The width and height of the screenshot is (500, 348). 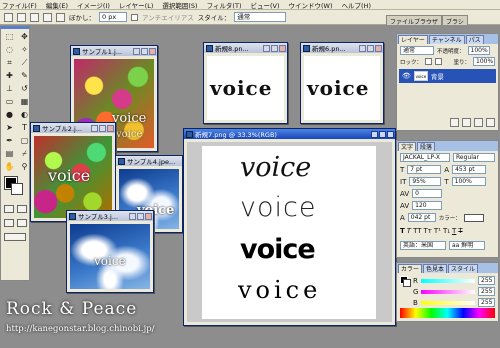 I want to click on antialias-checkbox, so click(x=134, y=17).